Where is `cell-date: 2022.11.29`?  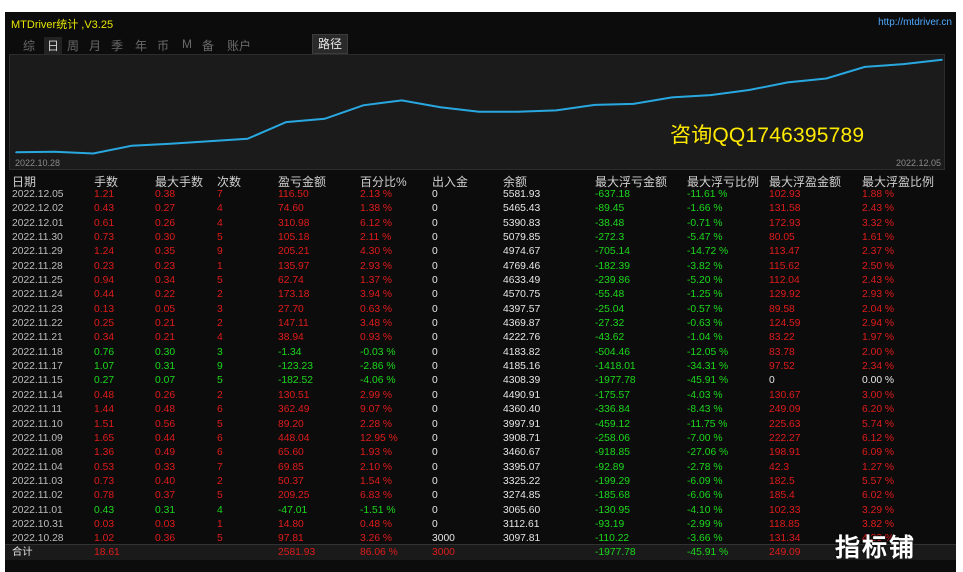 cell-date: 2022.11.29 is located at coordinates (37, 252).